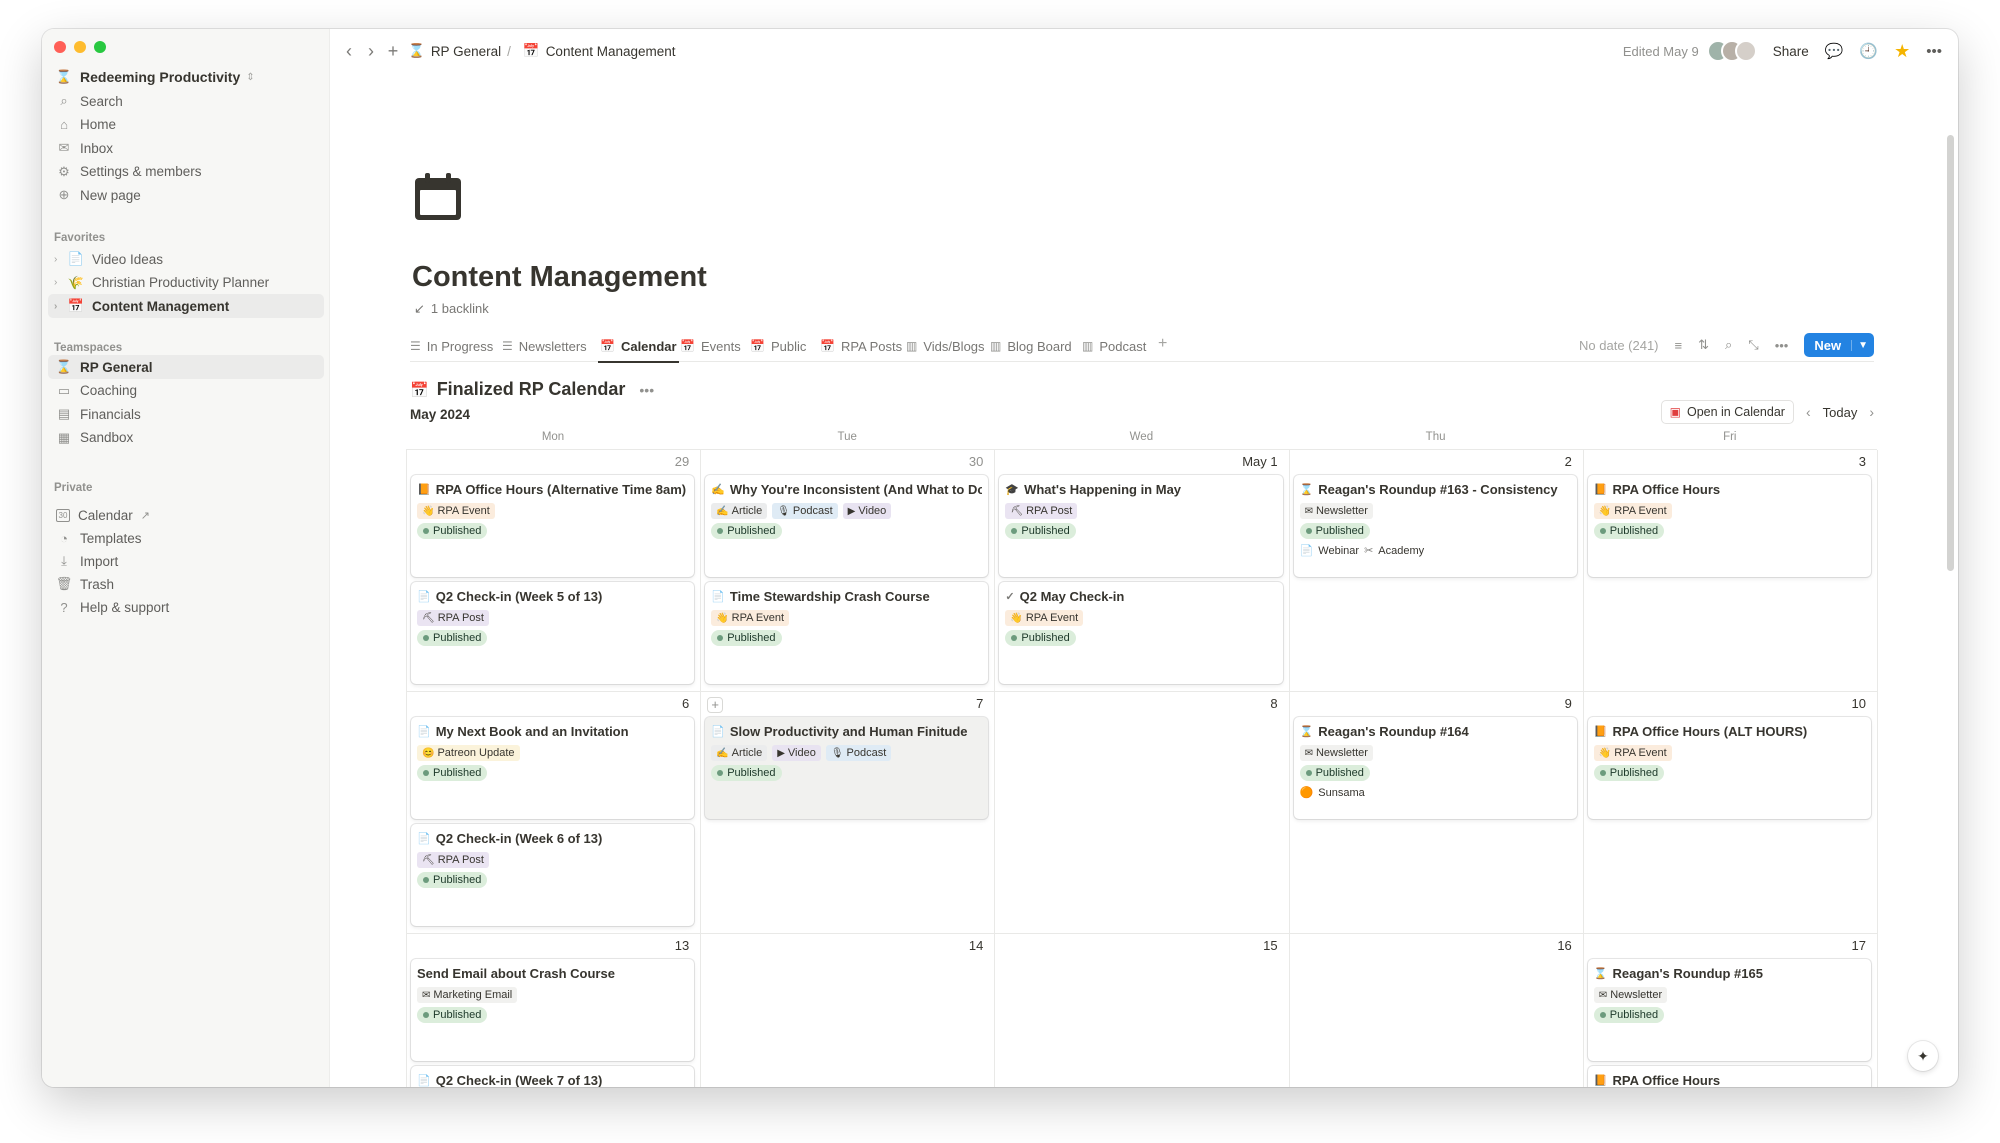 Image resolution: width=2000 pixels, height=1143 pixels. What do you see at coordinates (186, 306) in the screenshot?
I see `sidebar-item-content-management: › 📅 Content Management` at bounding box center [186, 306].